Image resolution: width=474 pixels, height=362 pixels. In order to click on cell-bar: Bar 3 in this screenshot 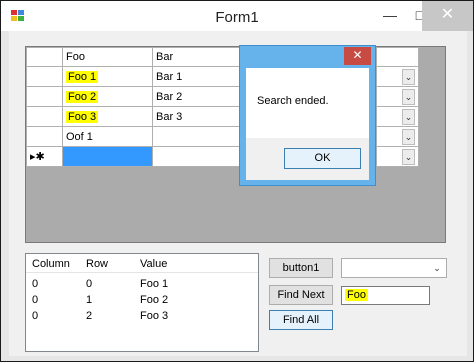, I will do `click(196, 116)`.